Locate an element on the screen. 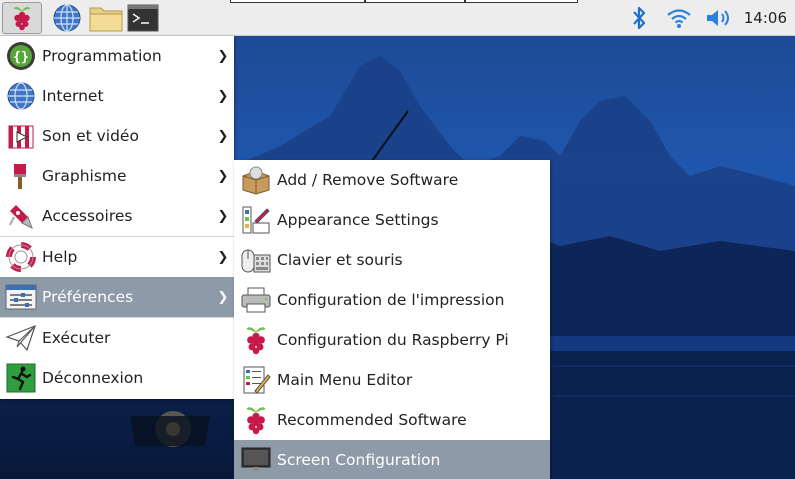  terminal-launcher is located at coordinates (143, 18).